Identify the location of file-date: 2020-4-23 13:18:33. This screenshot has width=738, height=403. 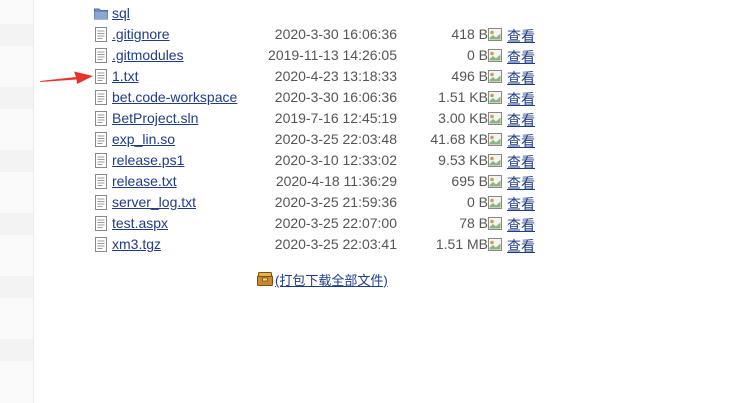
(335, 76).